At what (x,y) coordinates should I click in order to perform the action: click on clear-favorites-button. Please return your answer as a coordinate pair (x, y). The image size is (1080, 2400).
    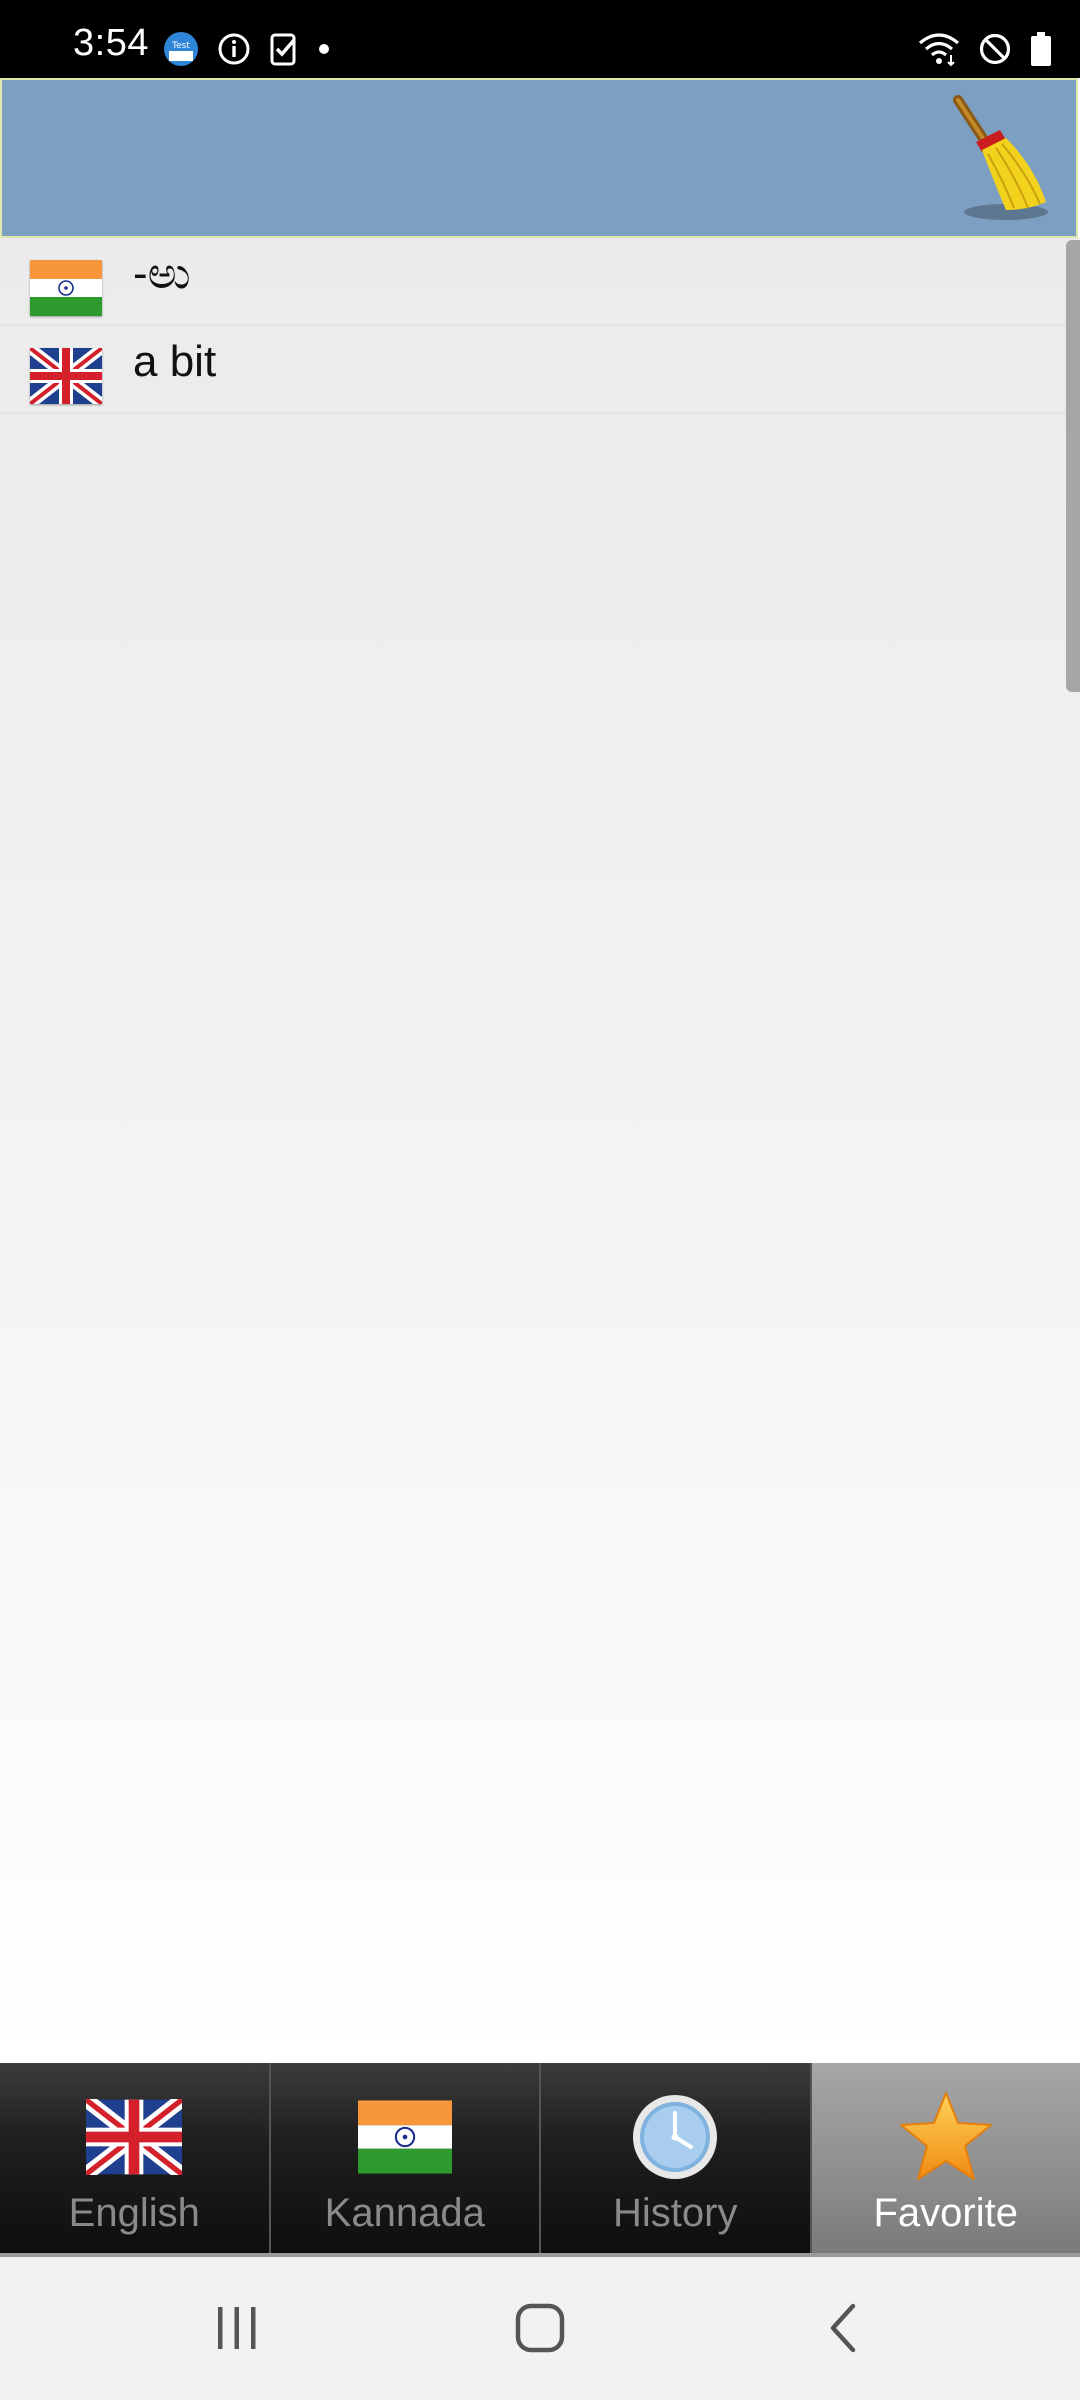
    Looking at the image, I should click on (999, 159).